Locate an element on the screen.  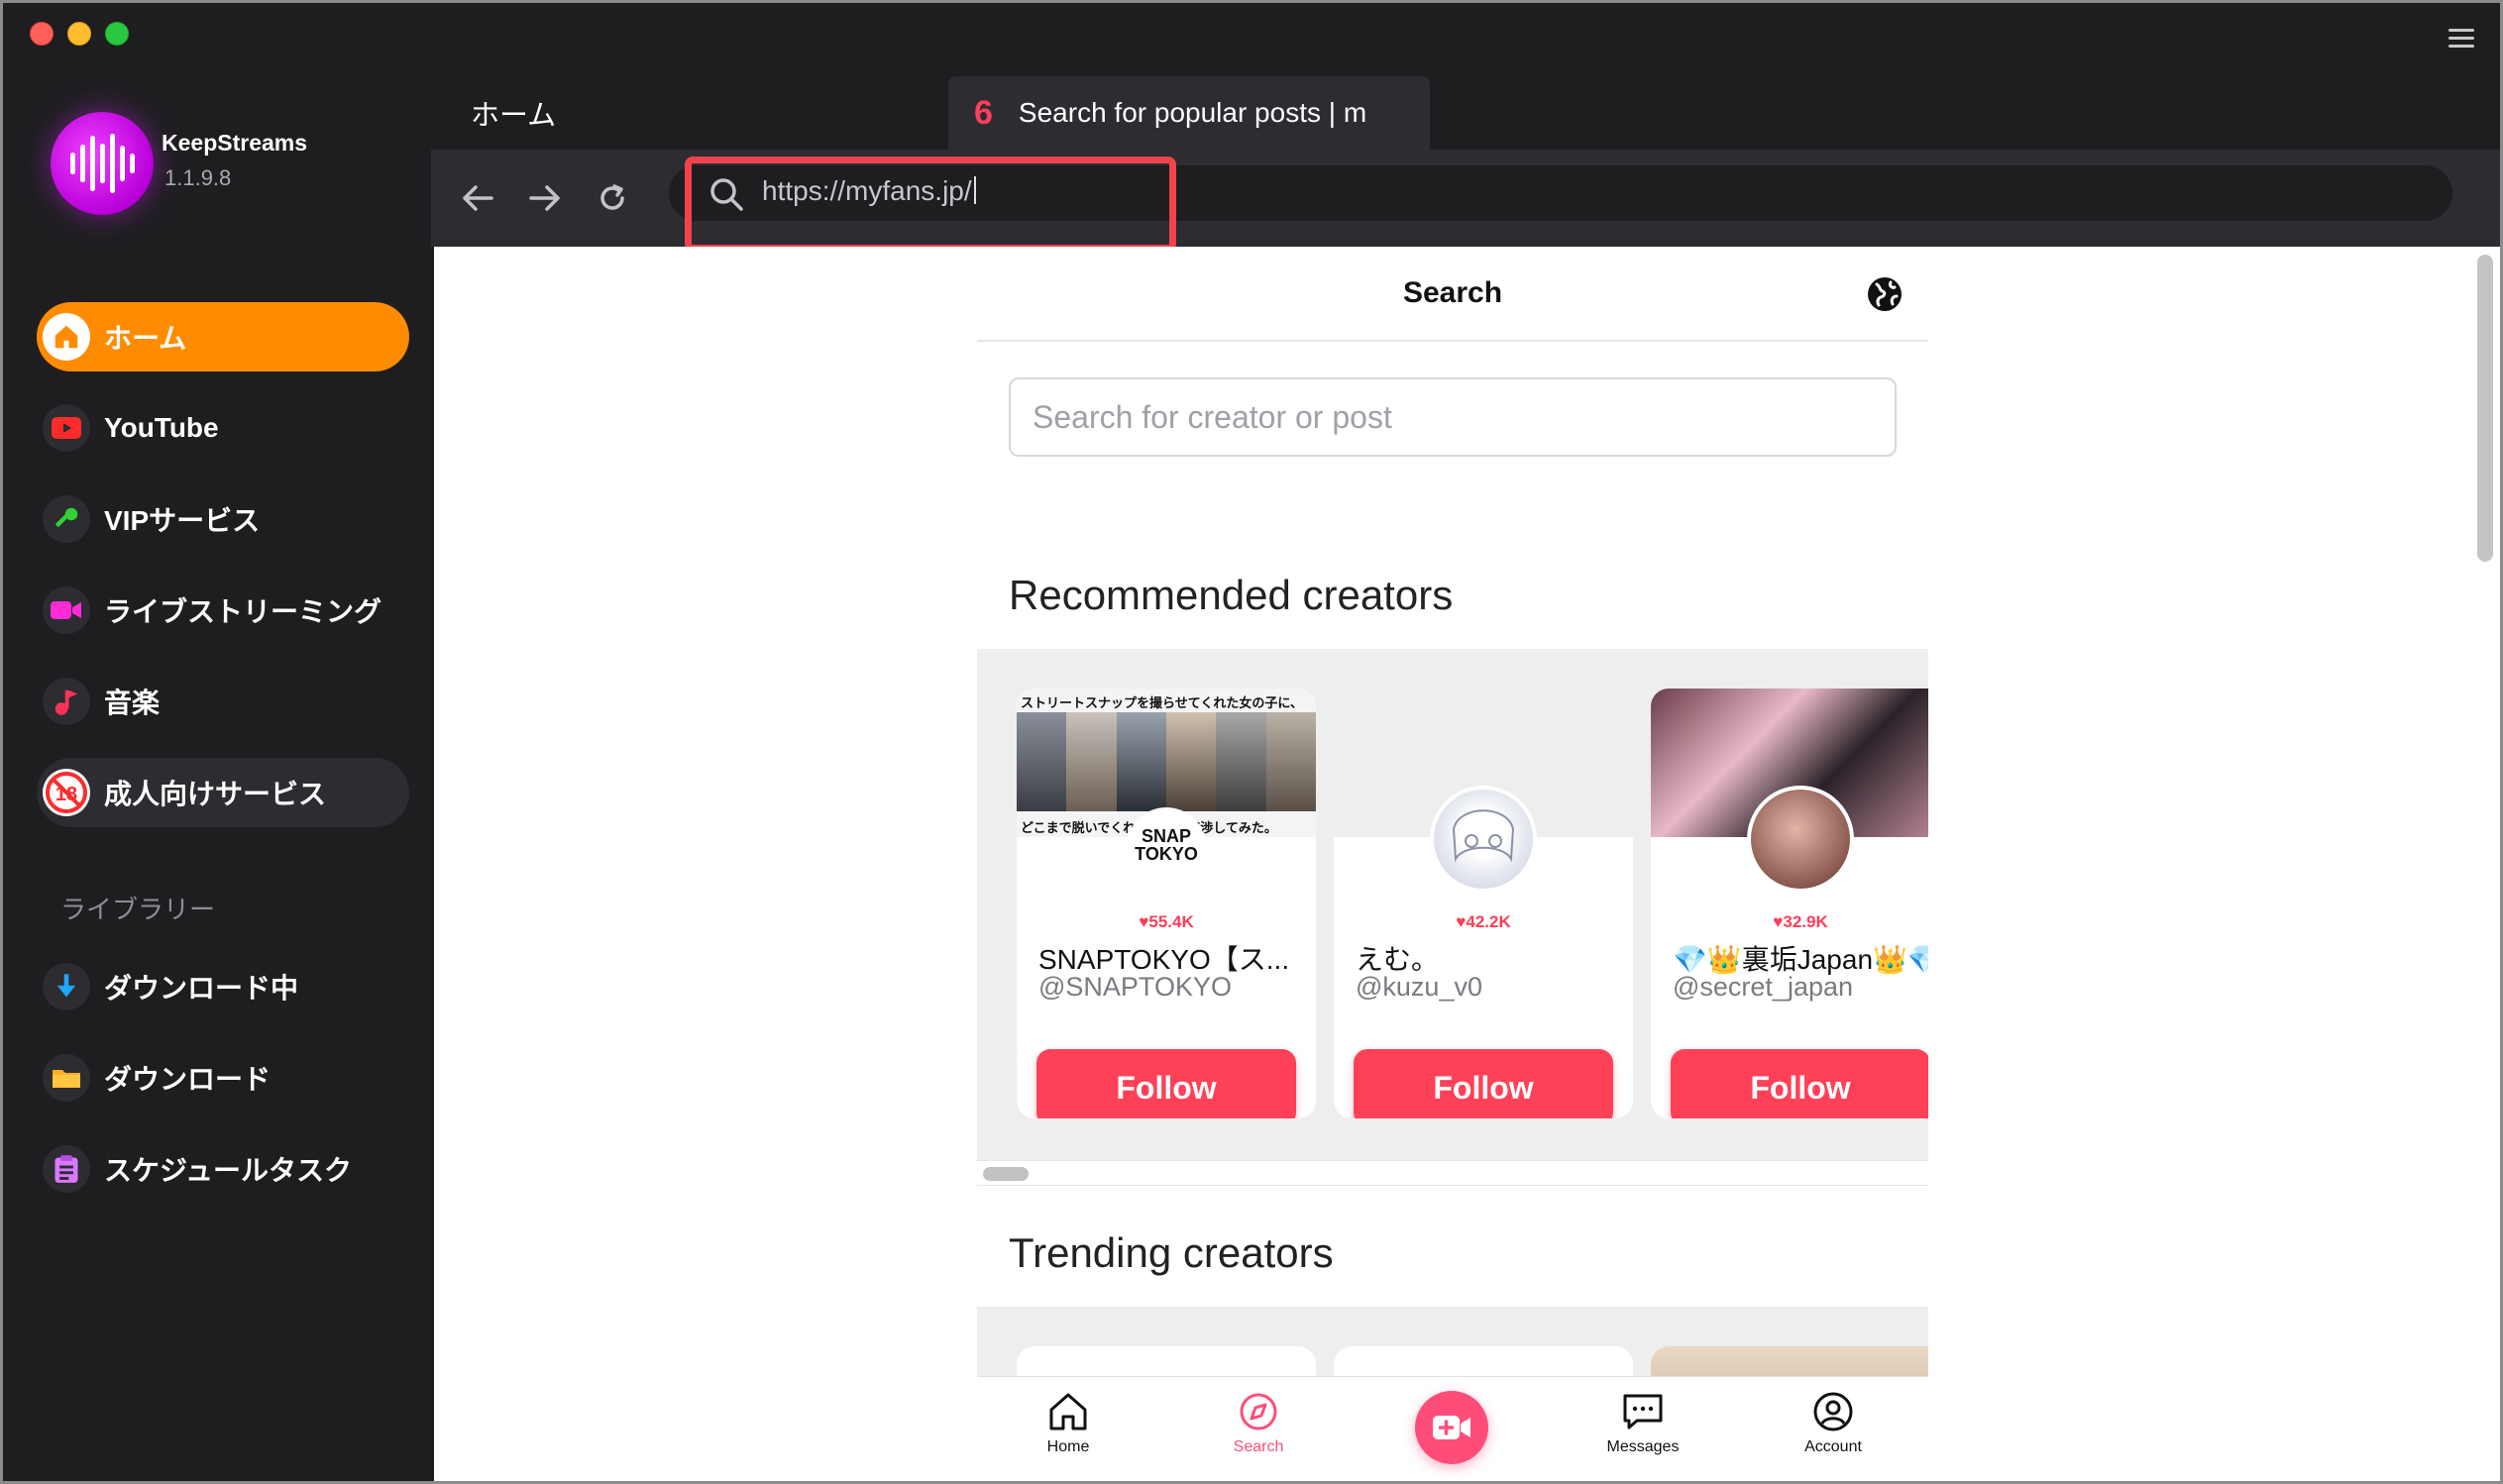
sidebar-item-label: スケジュールタスク is located at coordinates (229, 1170).